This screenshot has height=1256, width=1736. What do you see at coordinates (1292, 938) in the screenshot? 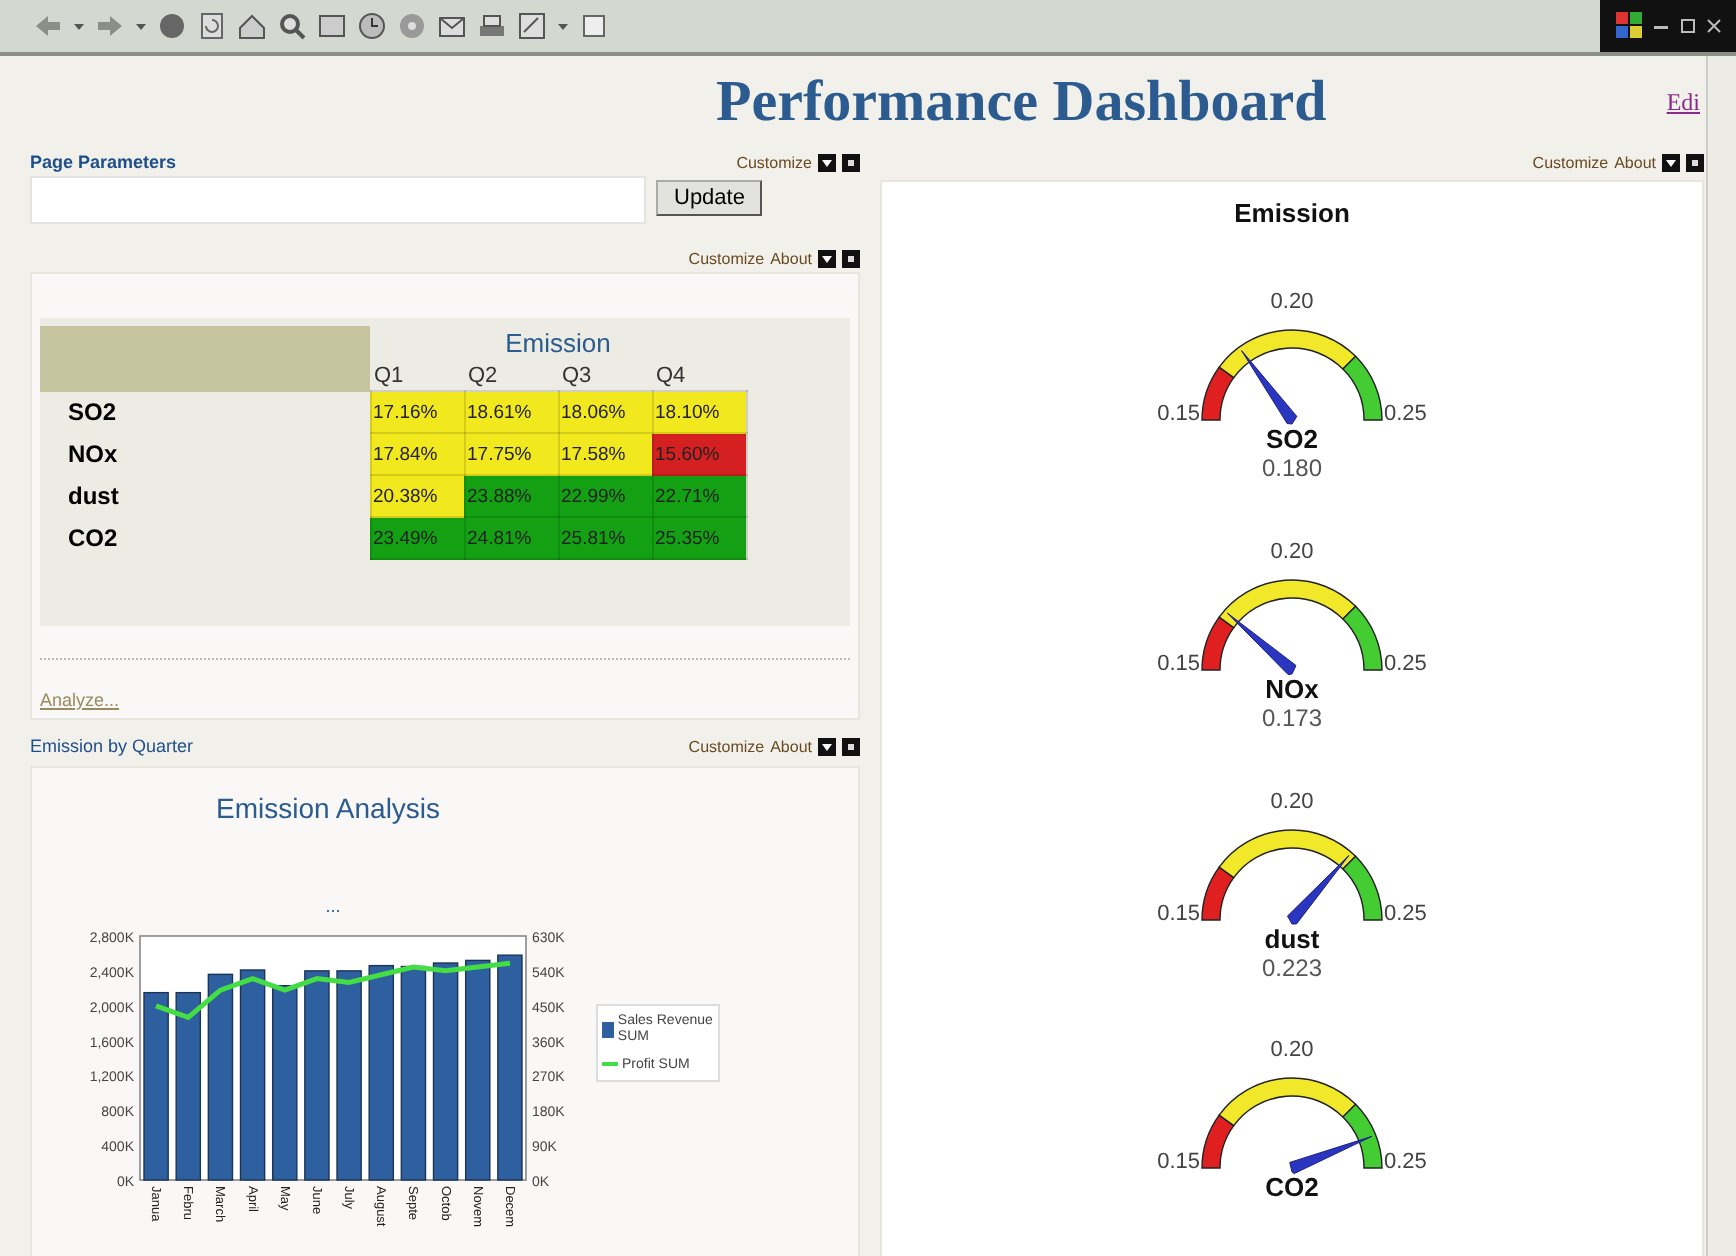
I see `gauge-label: dust` at bounding box center [1292, 938].